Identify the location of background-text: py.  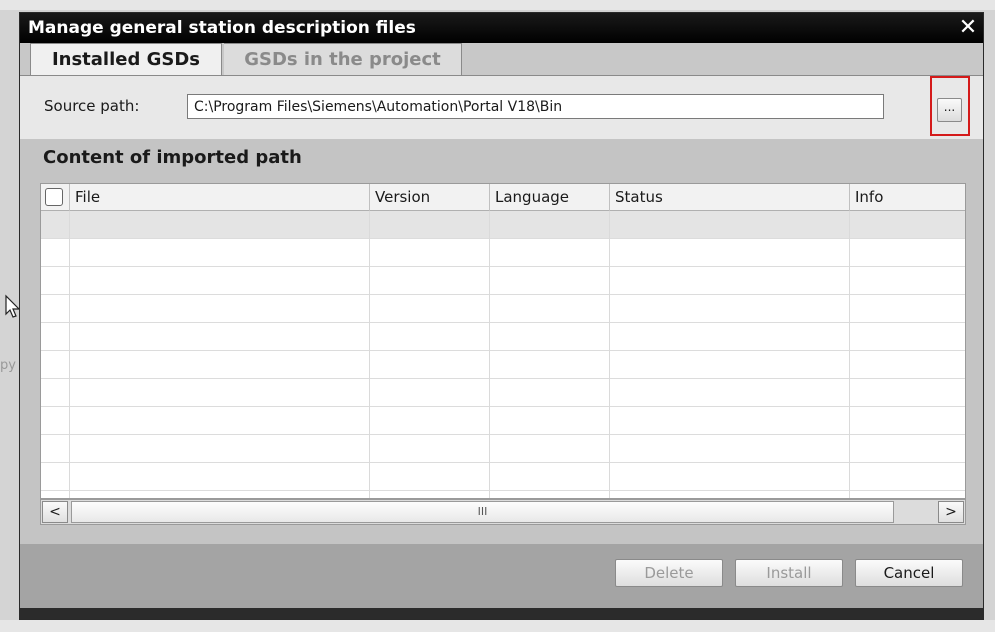
(8, 365).